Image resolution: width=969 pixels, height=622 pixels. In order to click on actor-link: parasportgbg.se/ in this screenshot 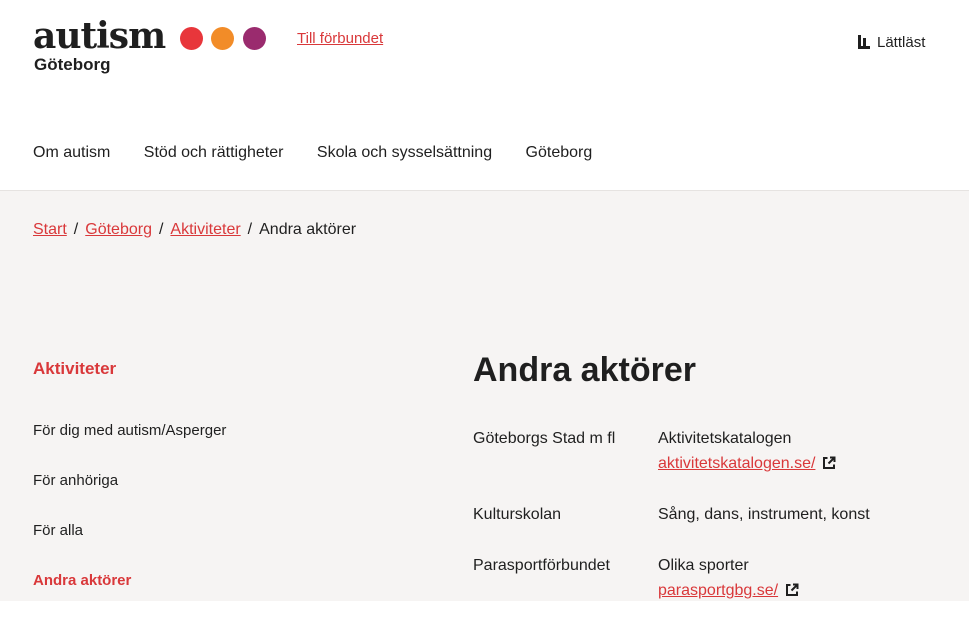, I will do `click(718, 590)`.